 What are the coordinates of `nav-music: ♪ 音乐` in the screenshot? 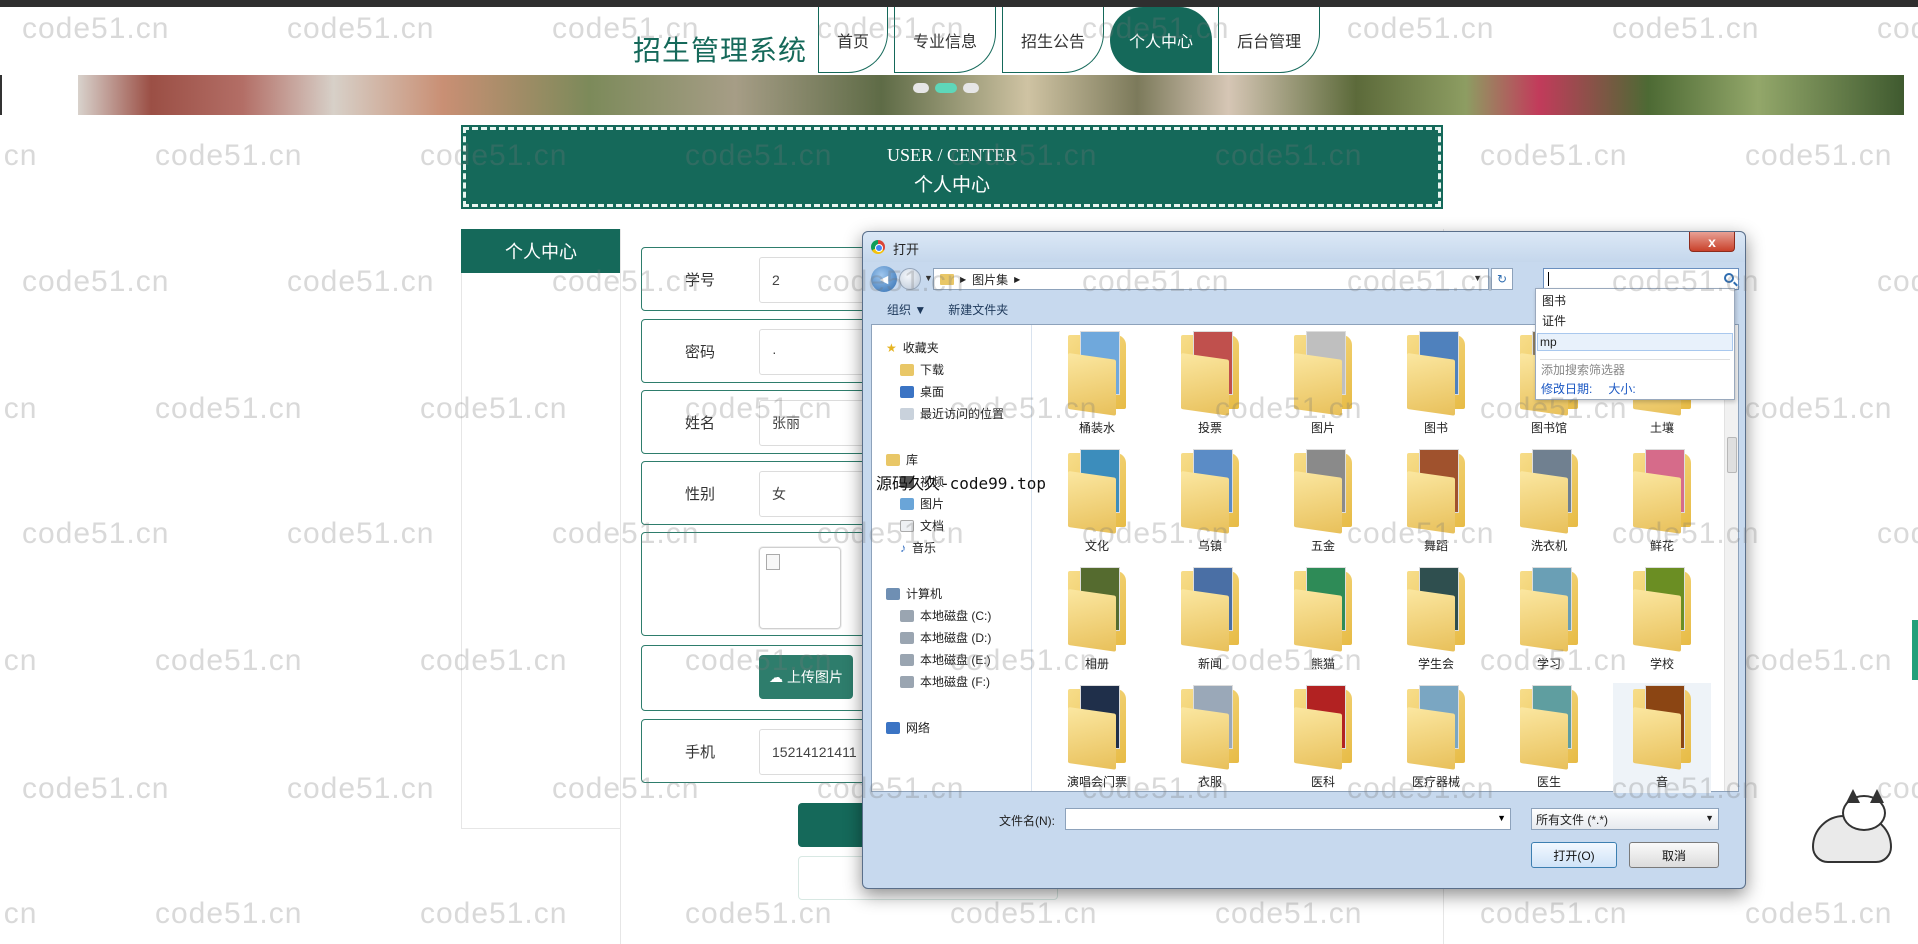 It's located at (918, 547).